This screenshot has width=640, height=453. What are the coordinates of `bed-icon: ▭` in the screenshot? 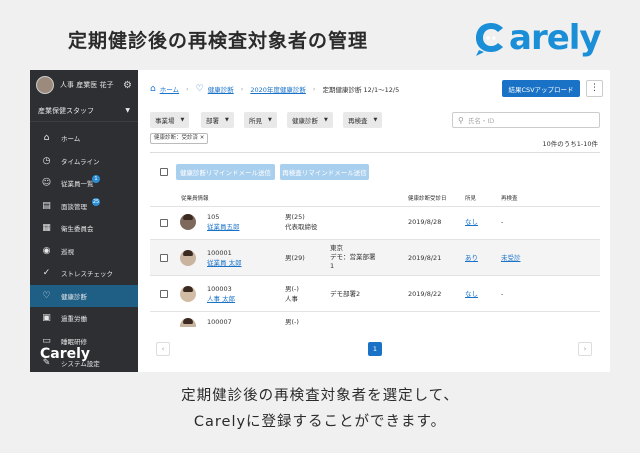 It's located at (46, 340).